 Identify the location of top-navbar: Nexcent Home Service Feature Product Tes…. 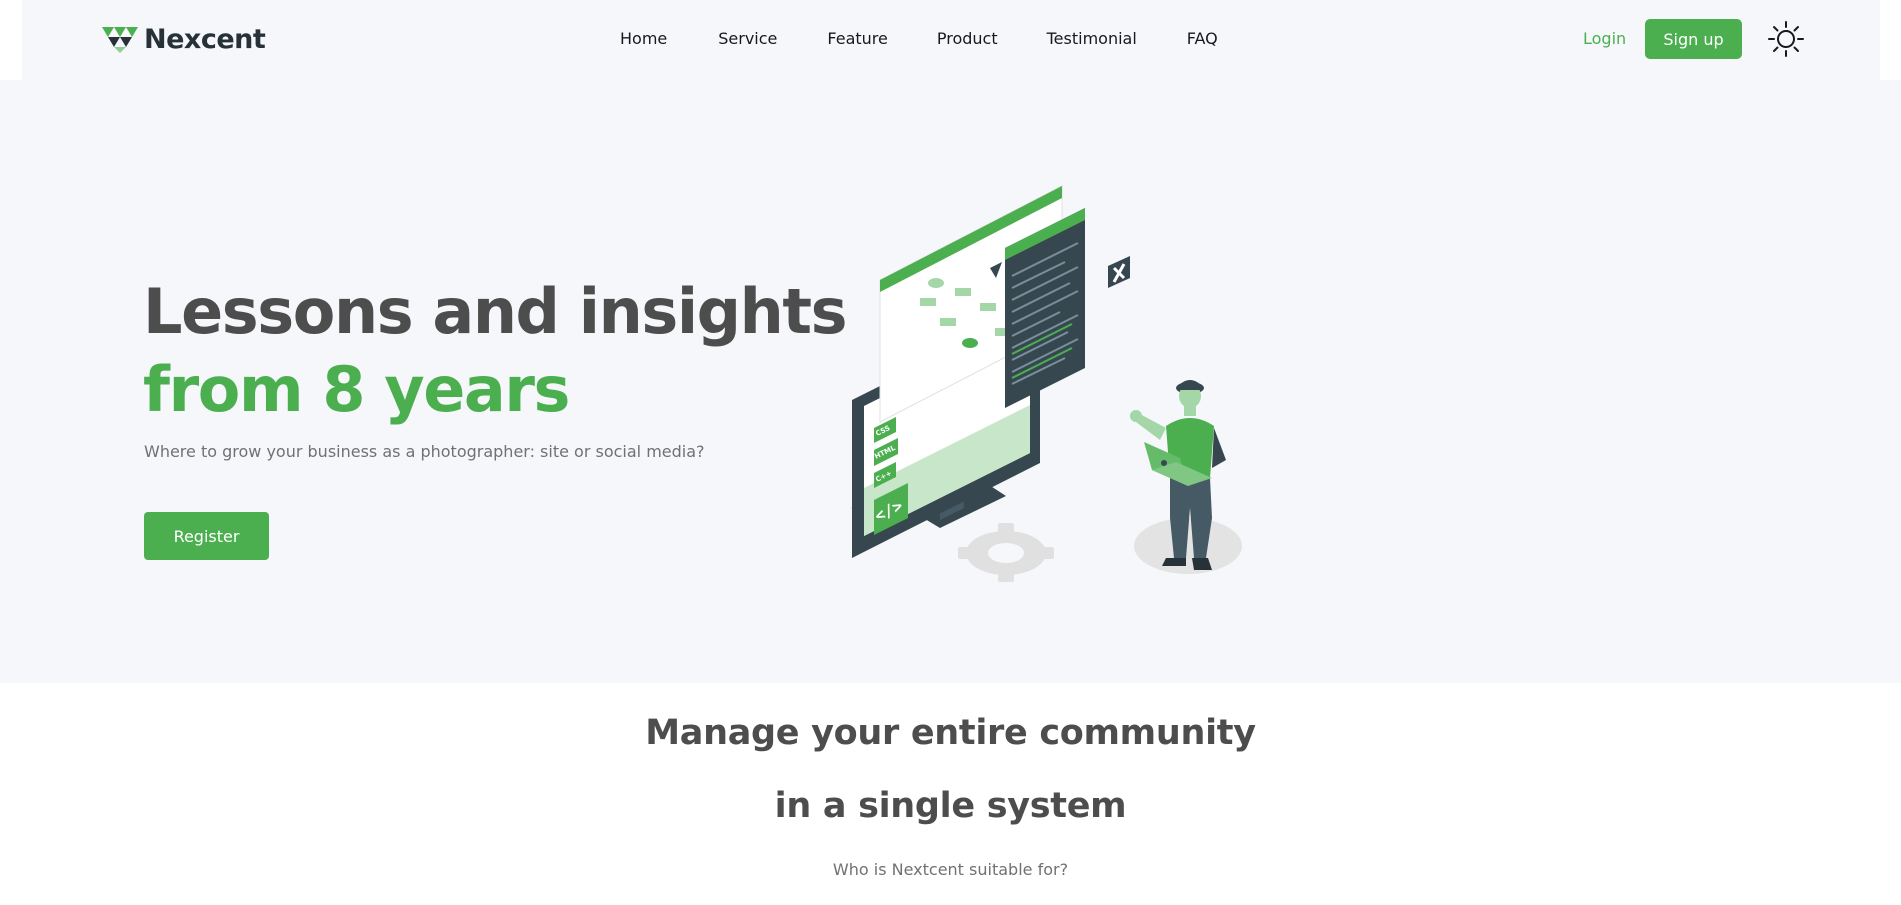
(951, 40).